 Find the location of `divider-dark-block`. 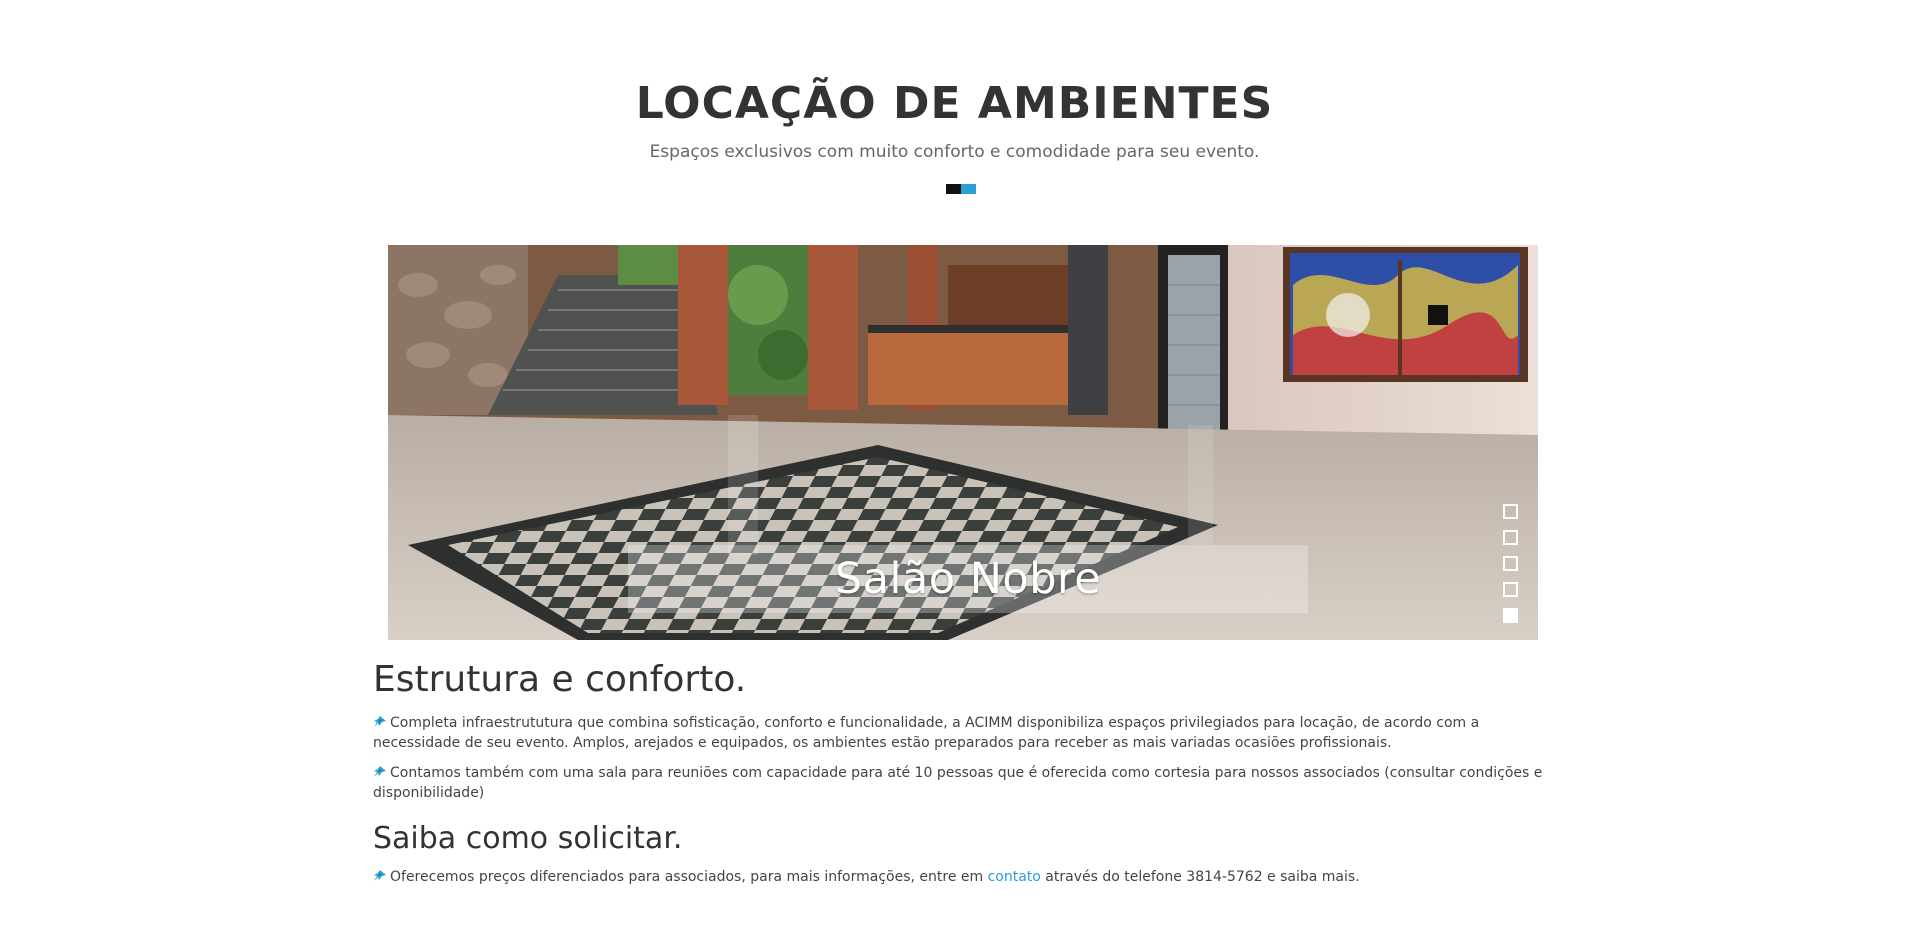

divider-dark-block is located at coordinates (953, 189).